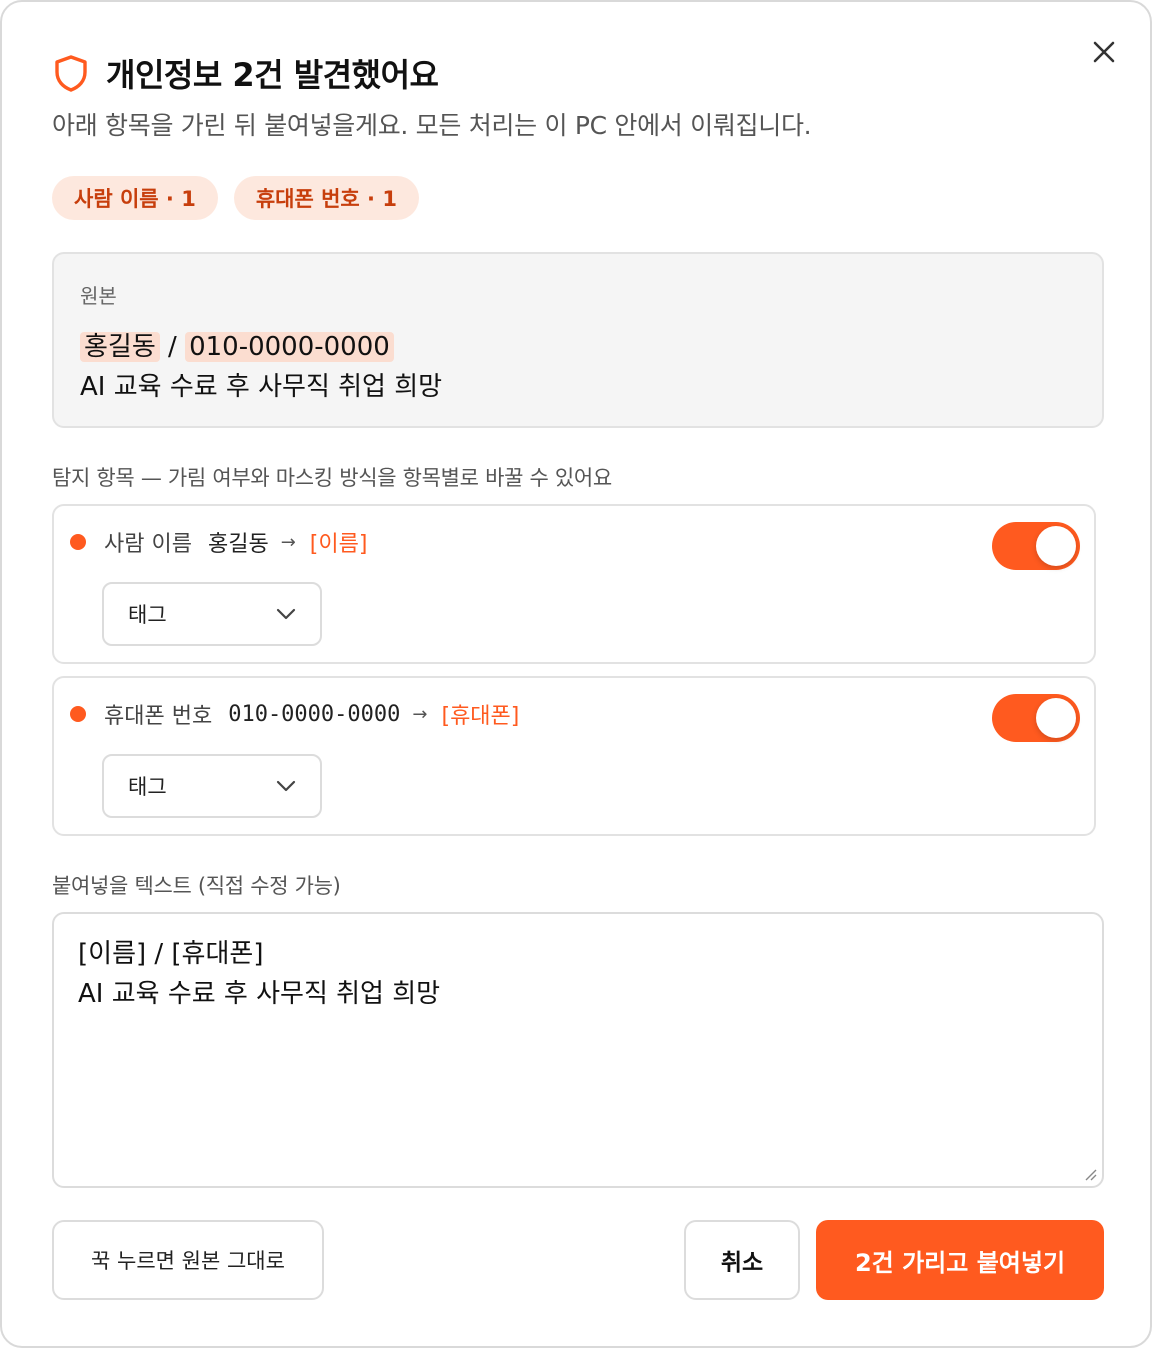 The height and width of the screenshot is (1348, 1152). I want to click on mask-toggle-phone, so click(1036, 718).